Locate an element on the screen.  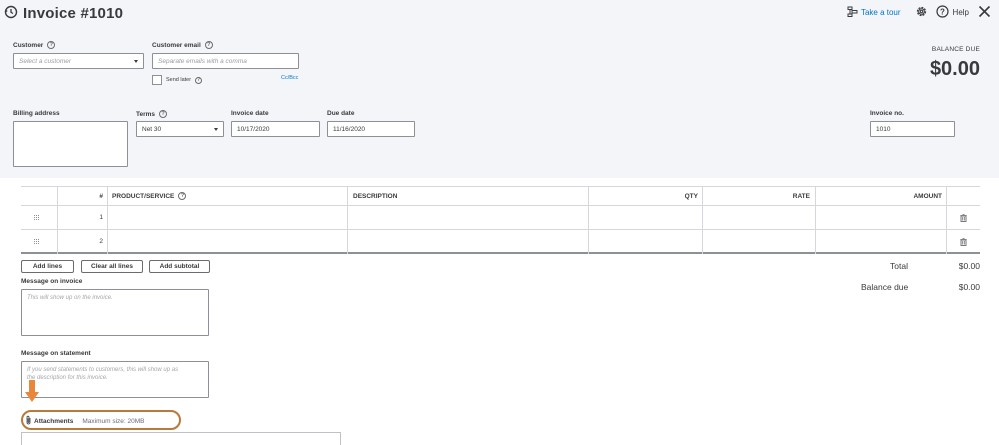
attachments-dropzone is located at coordinates (181, 438).